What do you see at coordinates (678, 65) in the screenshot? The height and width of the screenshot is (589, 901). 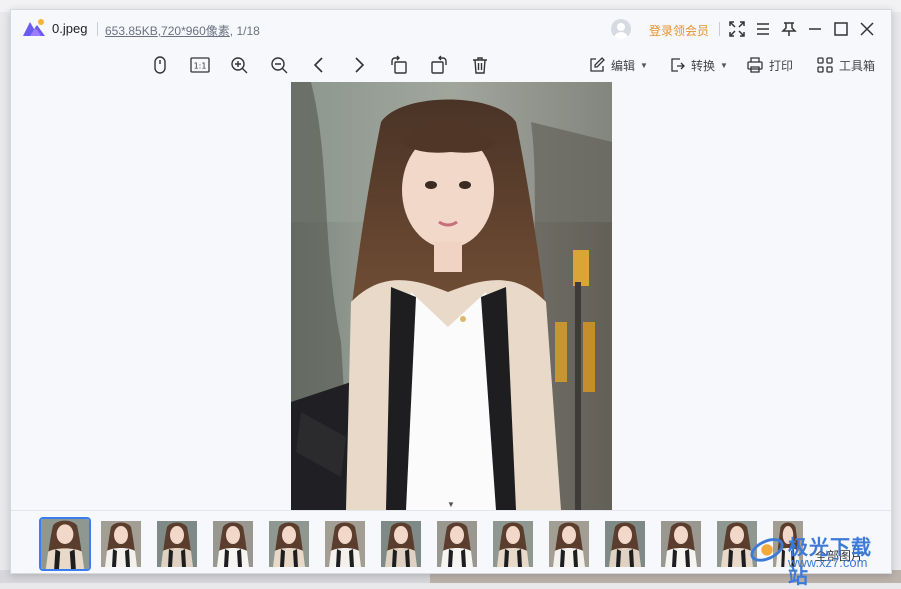 I see `convert-icon` at bounding box center [678, 65].